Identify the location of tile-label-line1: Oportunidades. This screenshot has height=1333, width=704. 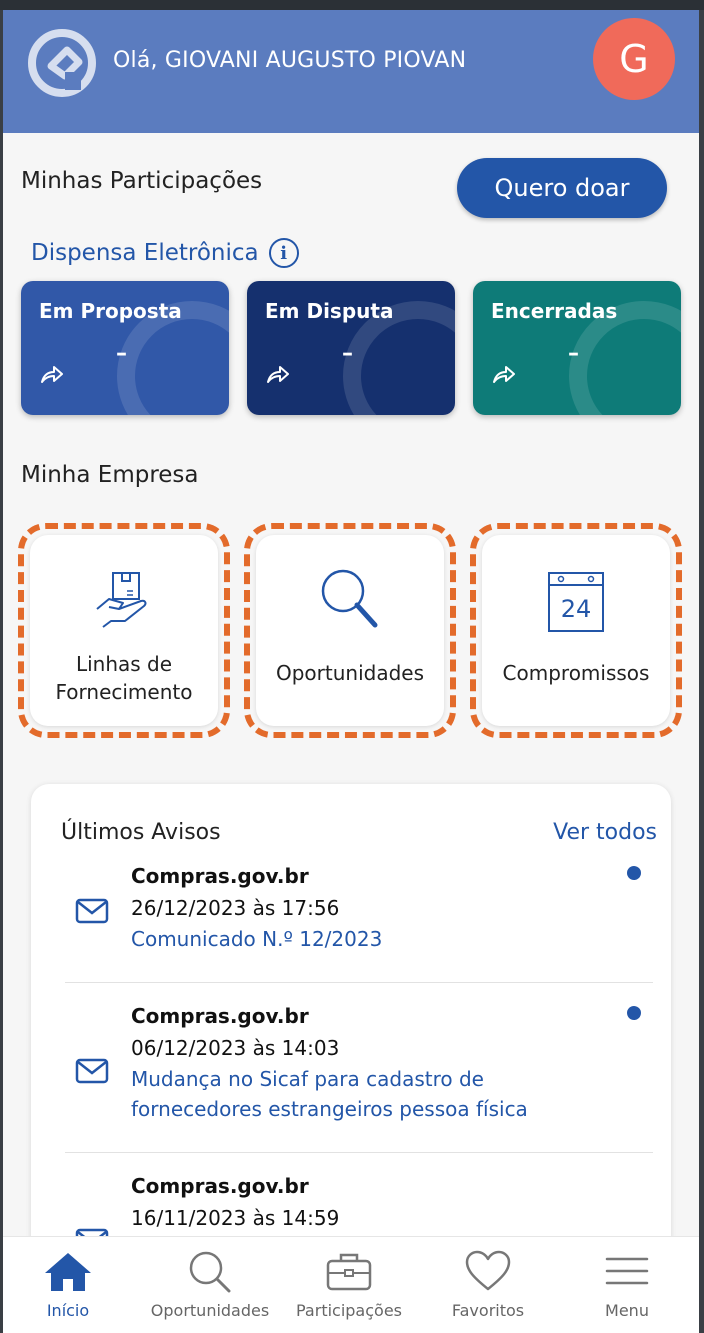
(350, 673).